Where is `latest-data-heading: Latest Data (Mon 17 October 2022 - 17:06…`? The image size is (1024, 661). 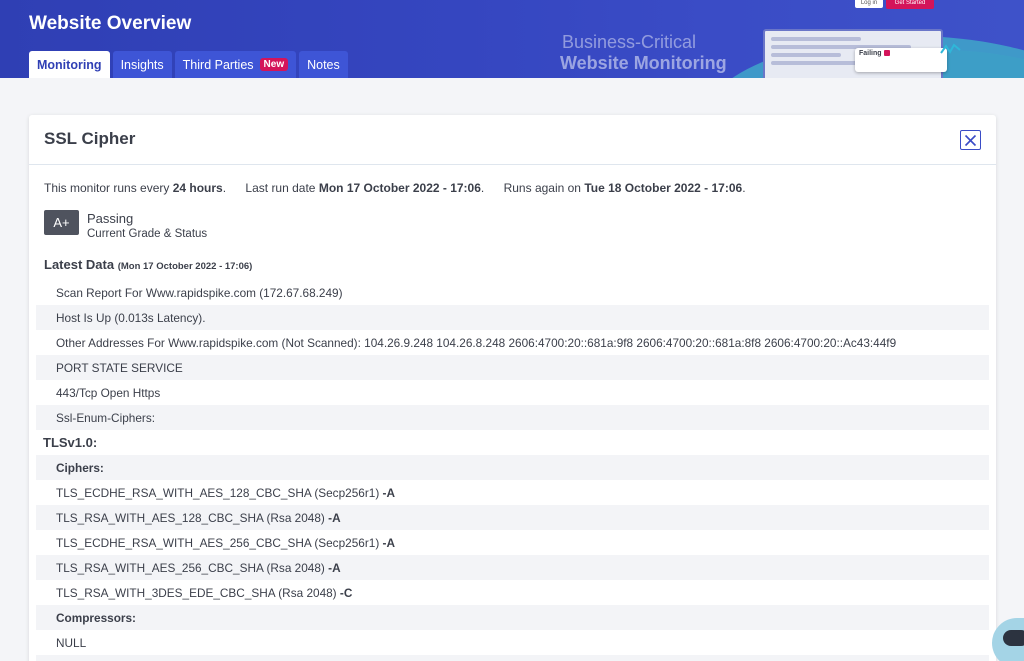
latest-data-heading: Latest Data (Mon 17 October 2022 - 17:06… is located at coordinates (148, 264).